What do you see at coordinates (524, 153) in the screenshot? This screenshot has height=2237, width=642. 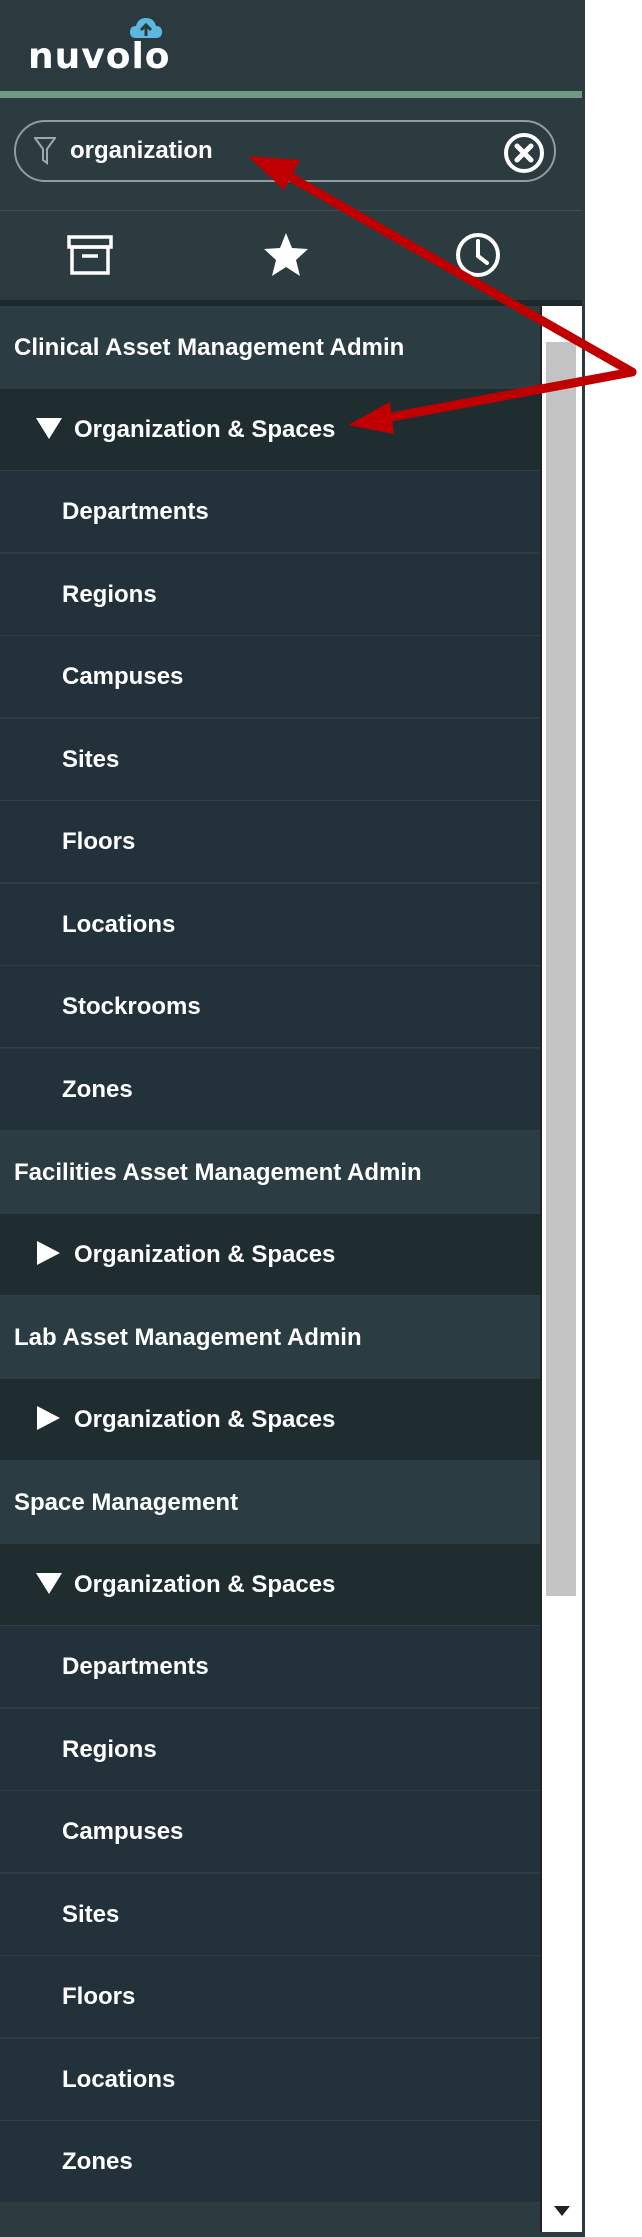 I see `clear-filter-icon` at bounding box center [524, 153].